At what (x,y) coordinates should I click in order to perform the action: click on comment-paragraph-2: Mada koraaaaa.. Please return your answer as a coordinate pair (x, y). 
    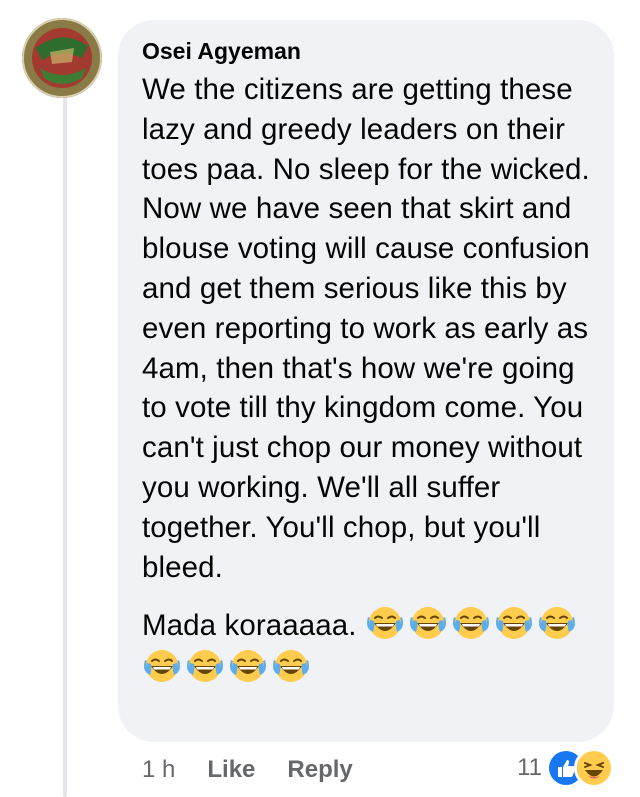
    Looking at the image, I should click on (367, 646).